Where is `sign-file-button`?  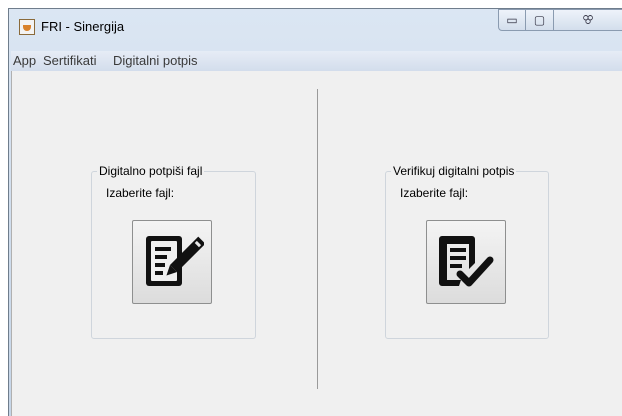
sign-file-button is located at coordinates (172, 262).